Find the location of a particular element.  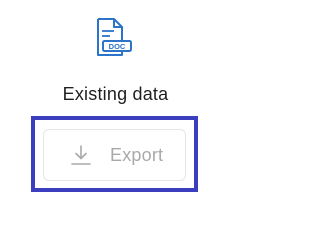

document-doc-icon: DOC is located at coordinates (114, 37).